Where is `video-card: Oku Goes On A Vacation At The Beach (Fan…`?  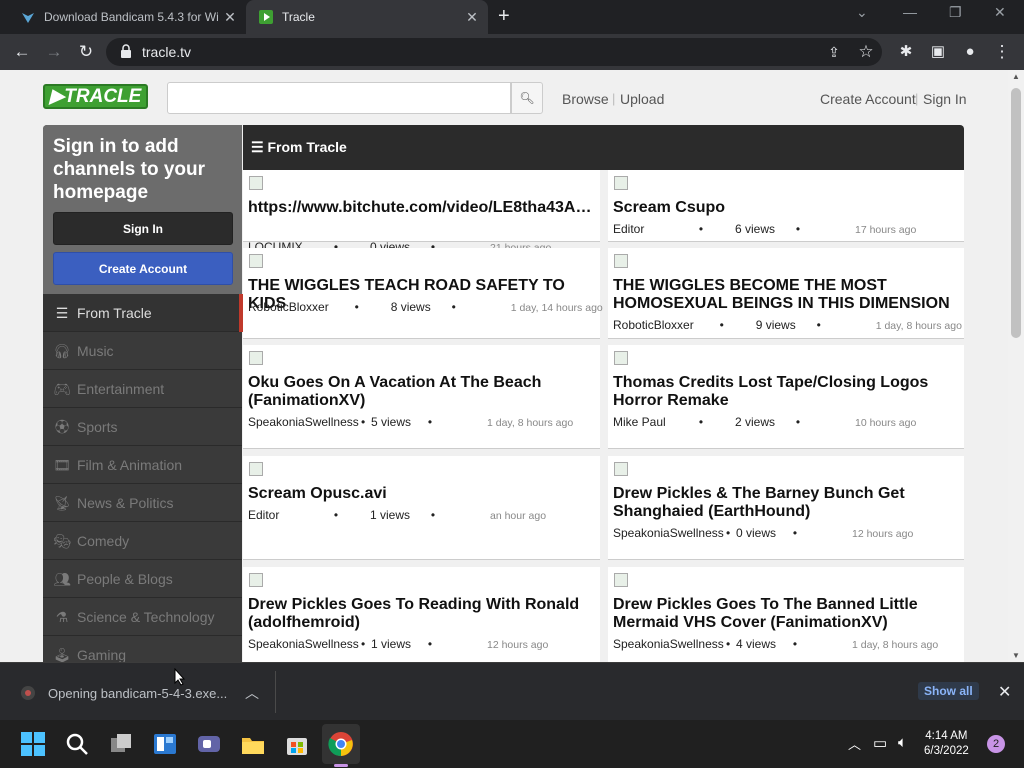 video-card: Oku Goes On A Vacation At The Beach (Fan… is located at coordinates (421, 397).